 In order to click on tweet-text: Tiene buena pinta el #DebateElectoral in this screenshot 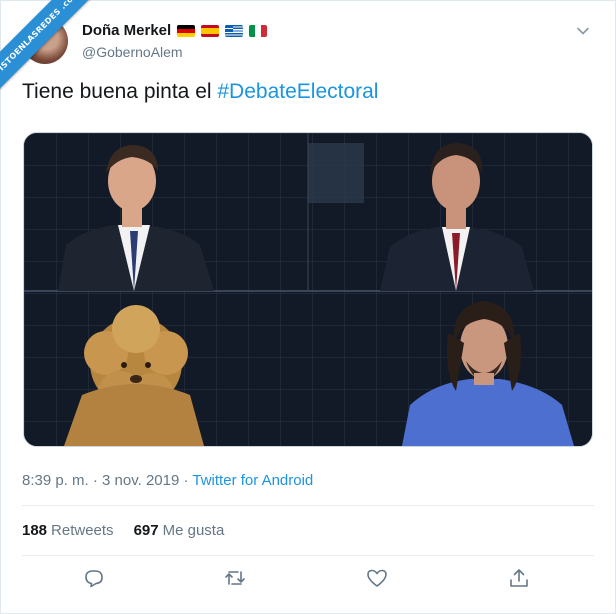, I will do `click(200, 92)`.